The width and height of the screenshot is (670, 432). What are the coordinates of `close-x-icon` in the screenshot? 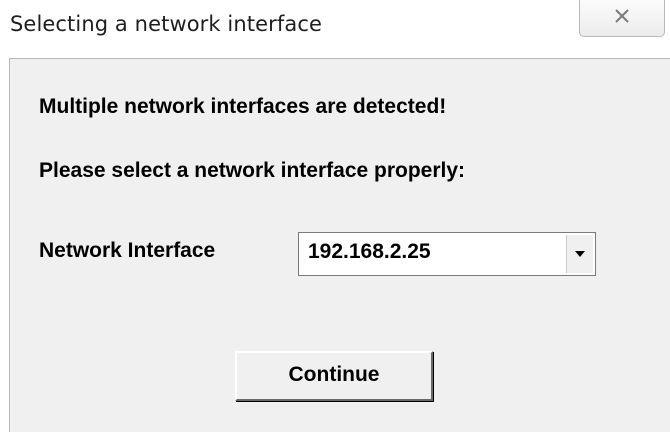 It's located at (622, 16).